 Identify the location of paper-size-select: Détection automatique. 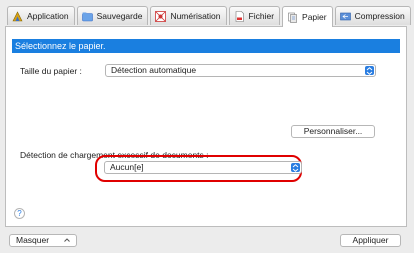
(240, 70).